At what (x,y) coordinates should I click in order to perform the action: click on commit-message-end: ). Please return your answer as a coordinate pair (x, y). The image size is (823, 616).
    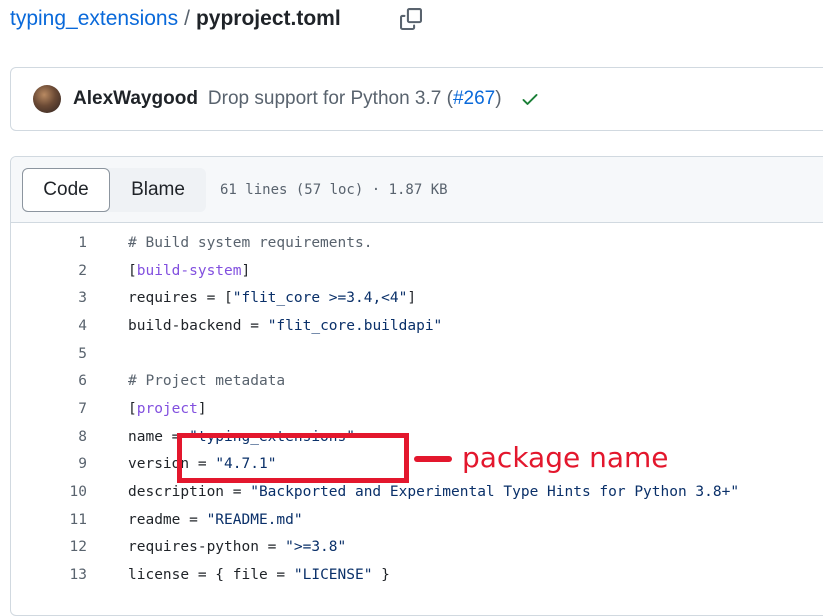
    Looking at the image, I should click on (498, 98).